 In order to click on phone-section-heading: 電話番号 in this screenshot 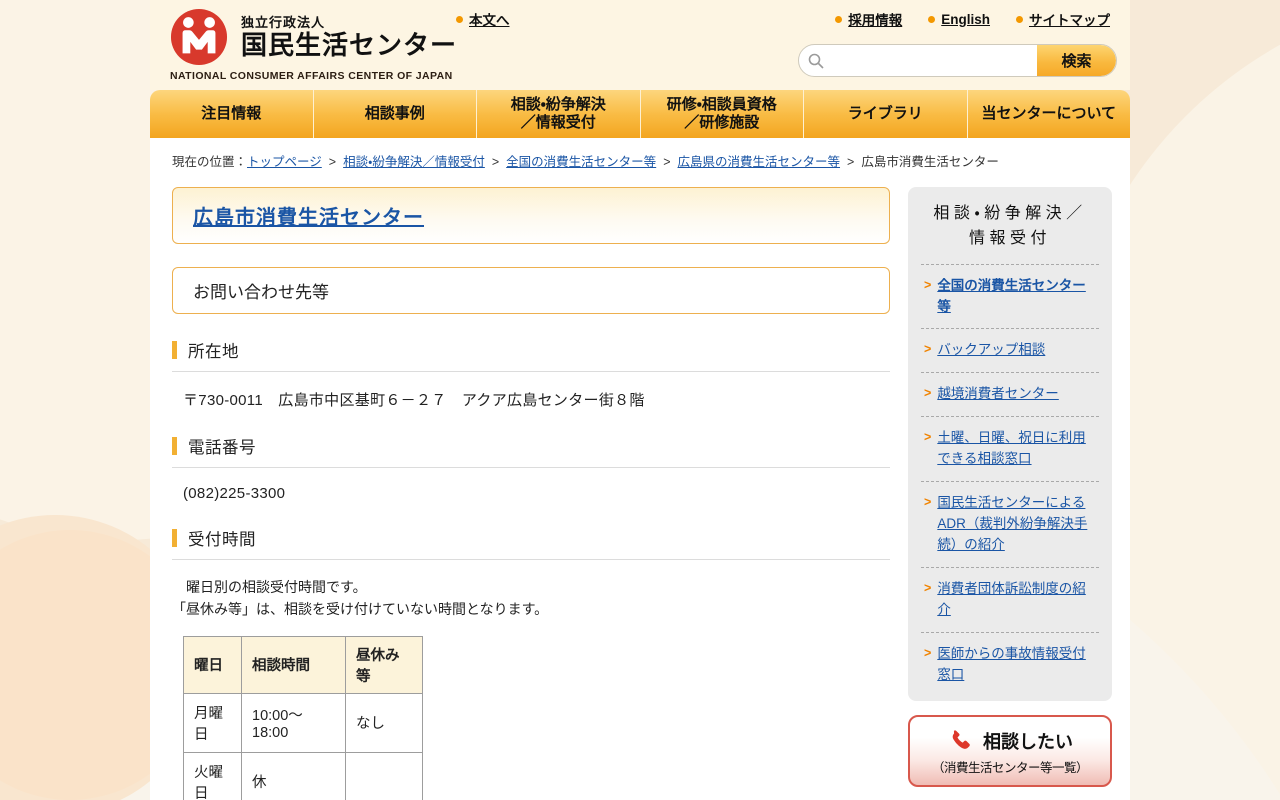, I will do `click(531, 446)`.